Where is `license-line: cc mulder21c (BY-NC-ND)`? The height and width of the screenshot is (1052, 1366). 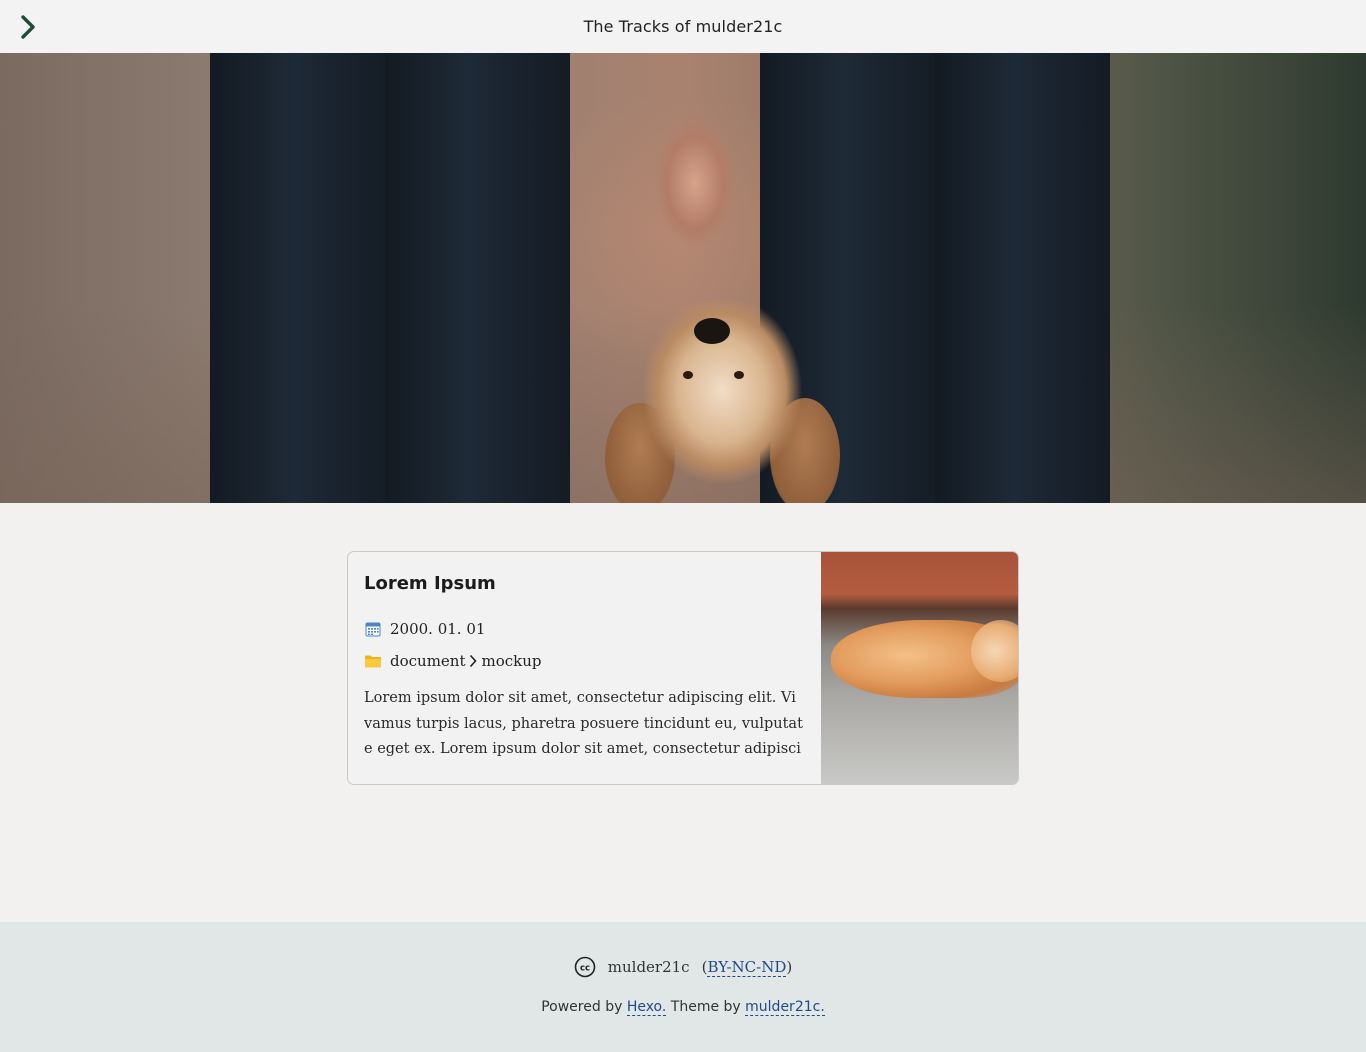 license-line: cc mulder21c (BY-NC-ND) is located at coordinates (683, 967).